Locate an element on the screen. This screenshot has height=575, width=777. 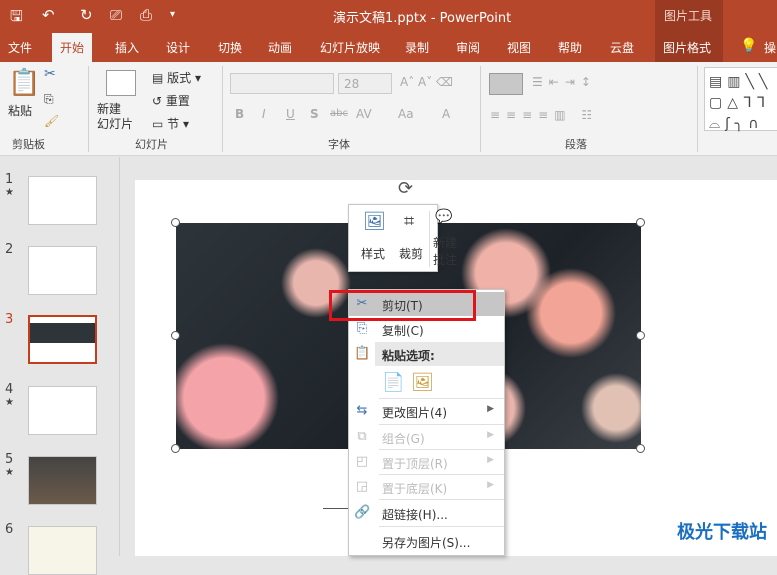
send-back-icon: ◲ is located at coordinates (362, 486).